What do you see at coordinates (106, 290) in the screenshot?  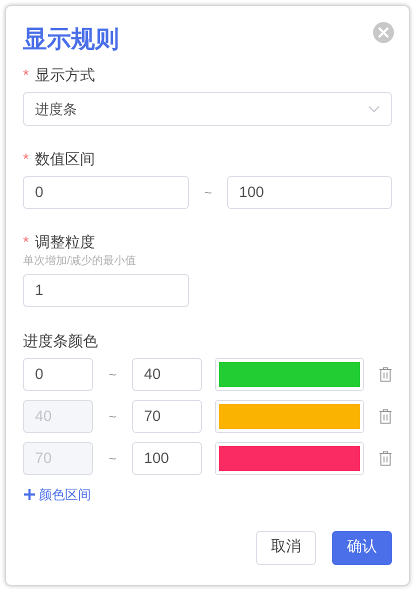 I see `input-field: 1` at bounding box center [106, 290].